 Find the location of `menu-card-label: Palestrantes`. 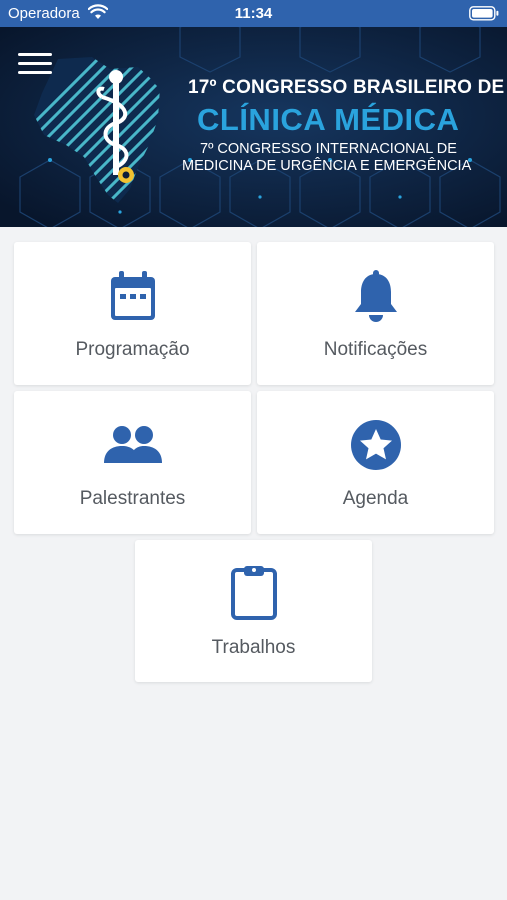

menu-card-label: Palestrantes is located at coordinates (132, 498).